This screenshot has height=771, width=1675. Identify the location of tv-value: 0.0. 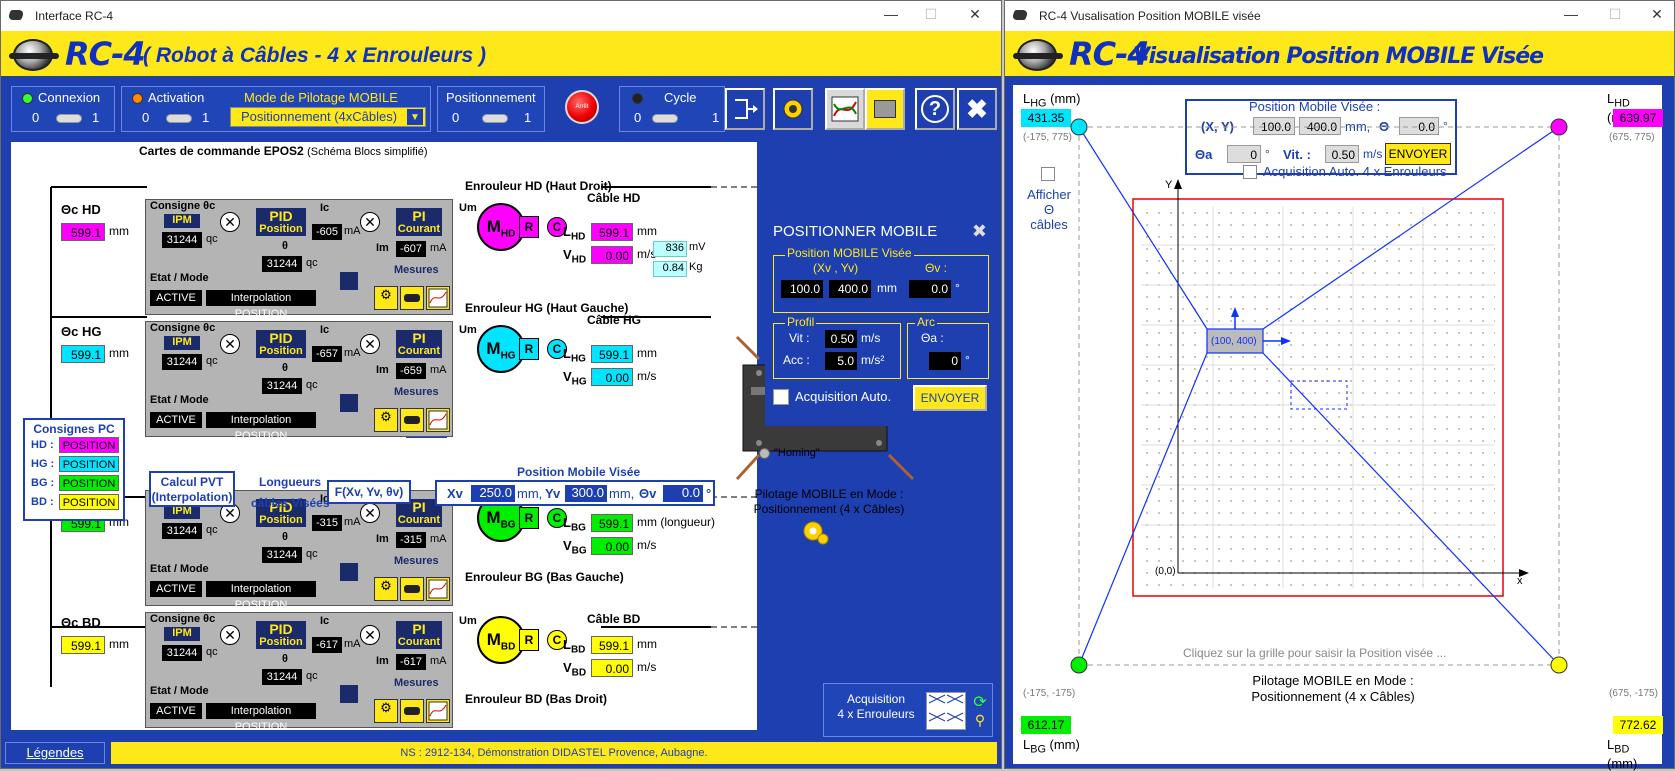
(683, 493).